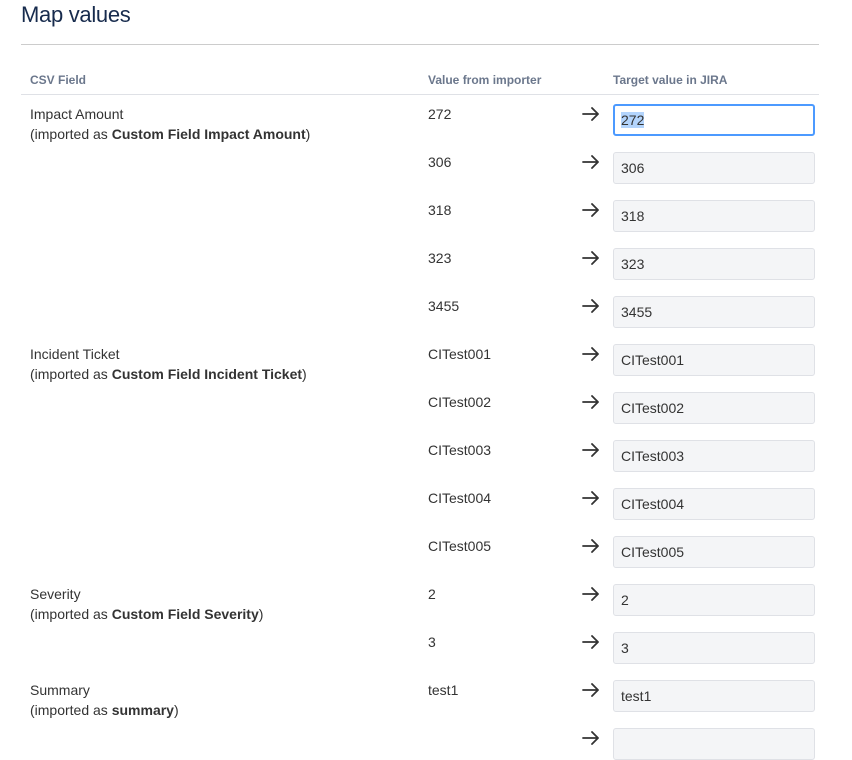  Describe the element at coordinates (443, 690) in the screenshot. I see `importer-value: test1` at that location.